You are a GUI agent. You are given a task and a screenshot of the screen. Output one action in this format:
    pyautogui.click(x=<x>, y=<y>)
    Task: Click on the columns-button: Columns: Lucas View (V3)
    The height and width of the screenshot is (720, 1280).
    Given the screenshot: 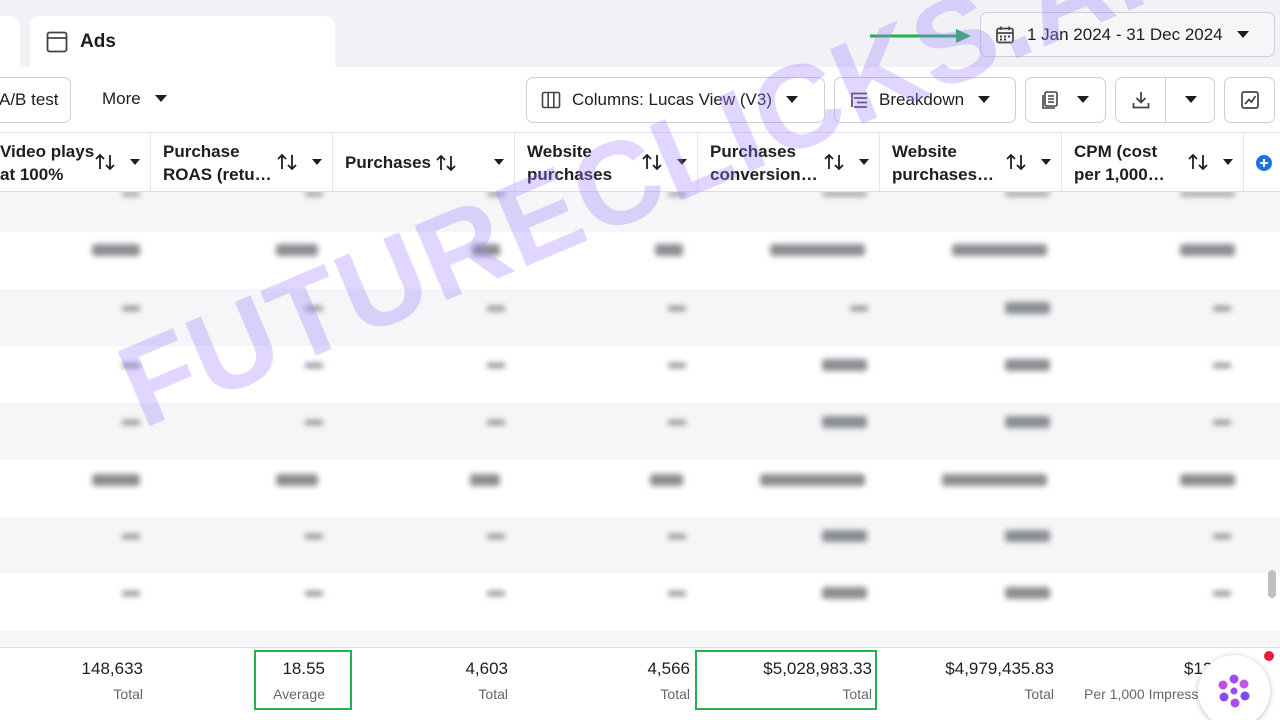 What is the action you would take?
    pyautogui.click(x=675, y=100)
    